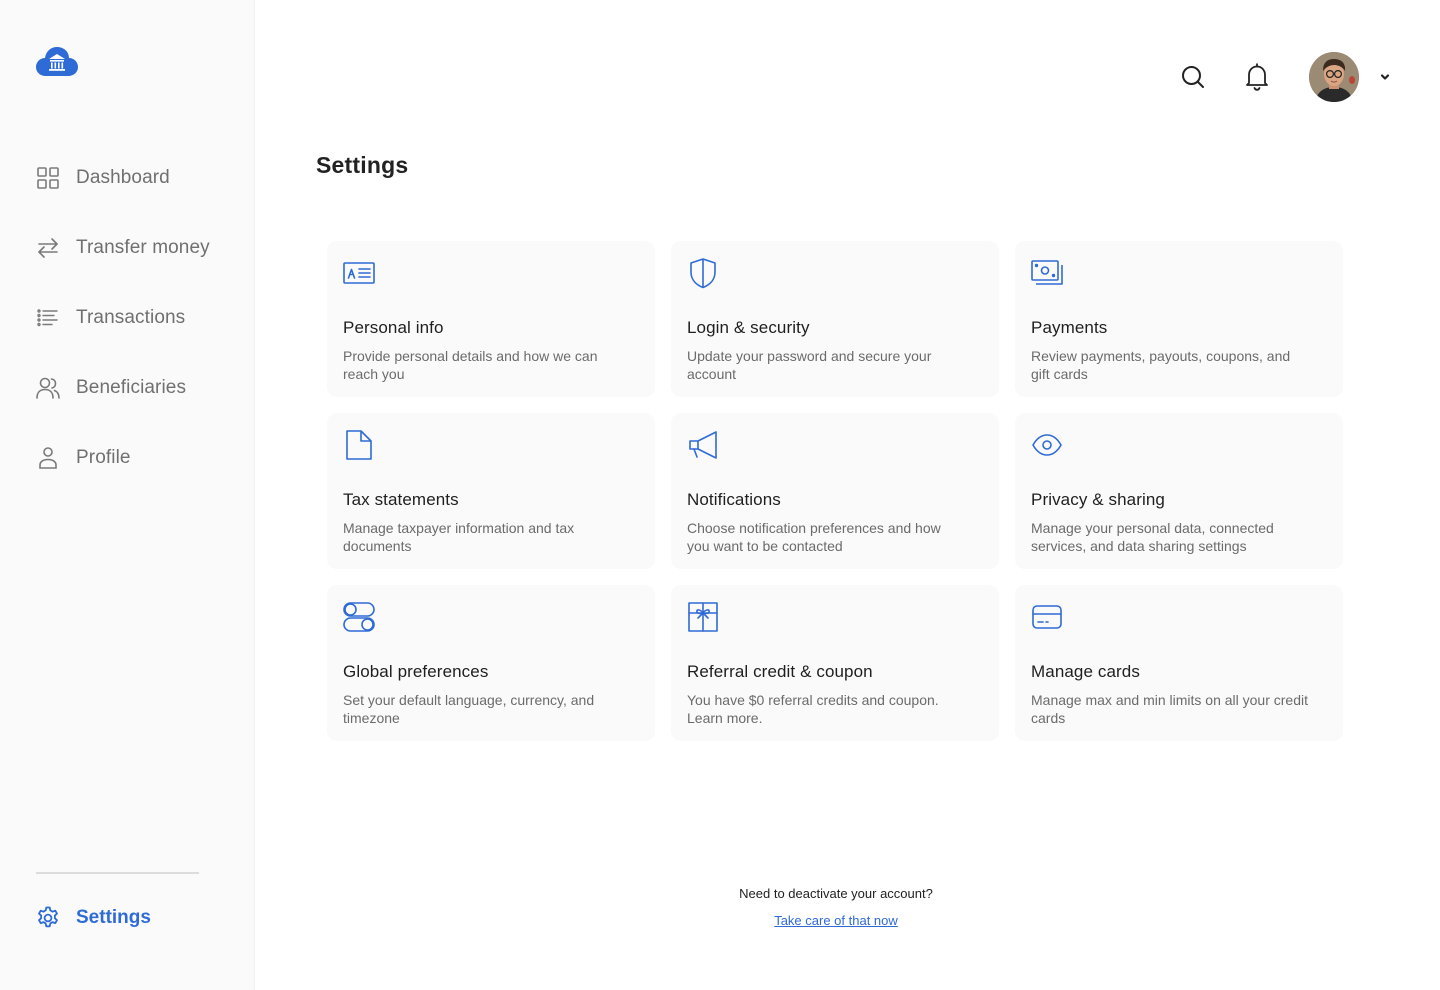 The width and height of the screenshot is (1440, 990). Describe the element at coordinates (1385, 77) in the screenshot. I see `chevron-down-icon` at that location.